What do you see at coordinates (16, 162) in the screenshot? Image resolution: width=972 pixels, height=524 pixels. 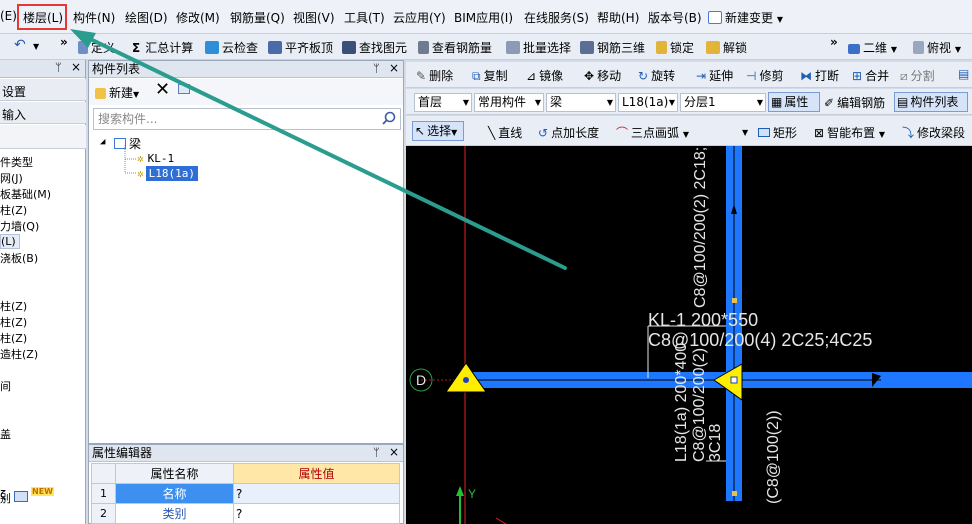 I see `nav-item-type: 件类型` at bounding box center [16, 162].